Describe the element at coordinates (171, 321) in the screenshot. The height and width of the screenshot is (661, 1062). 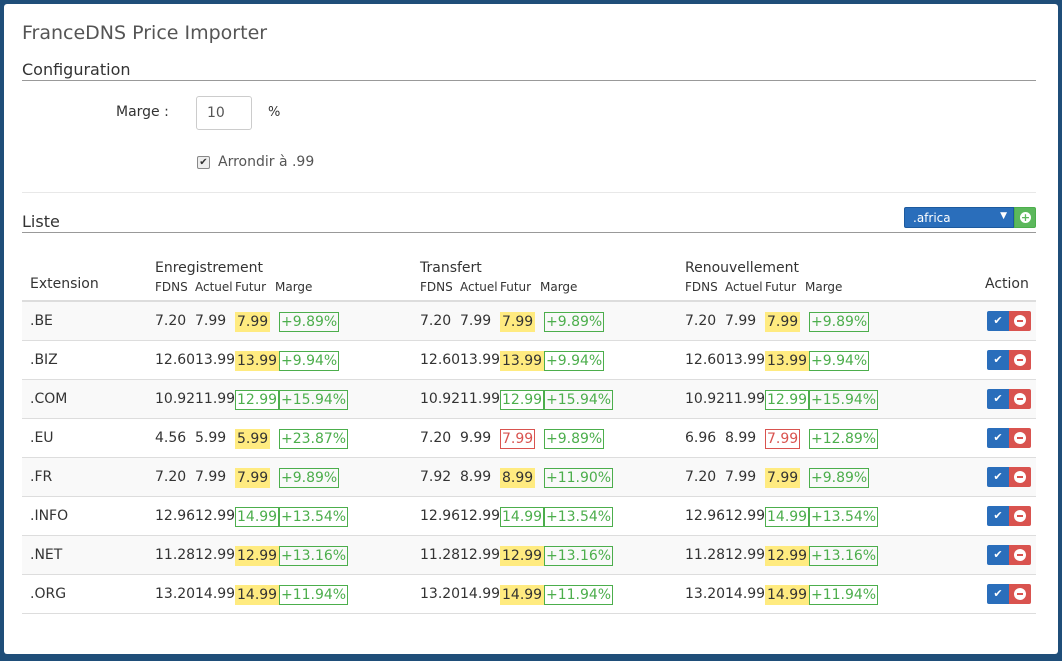
I see `fdns-price: 7.20` at that location.